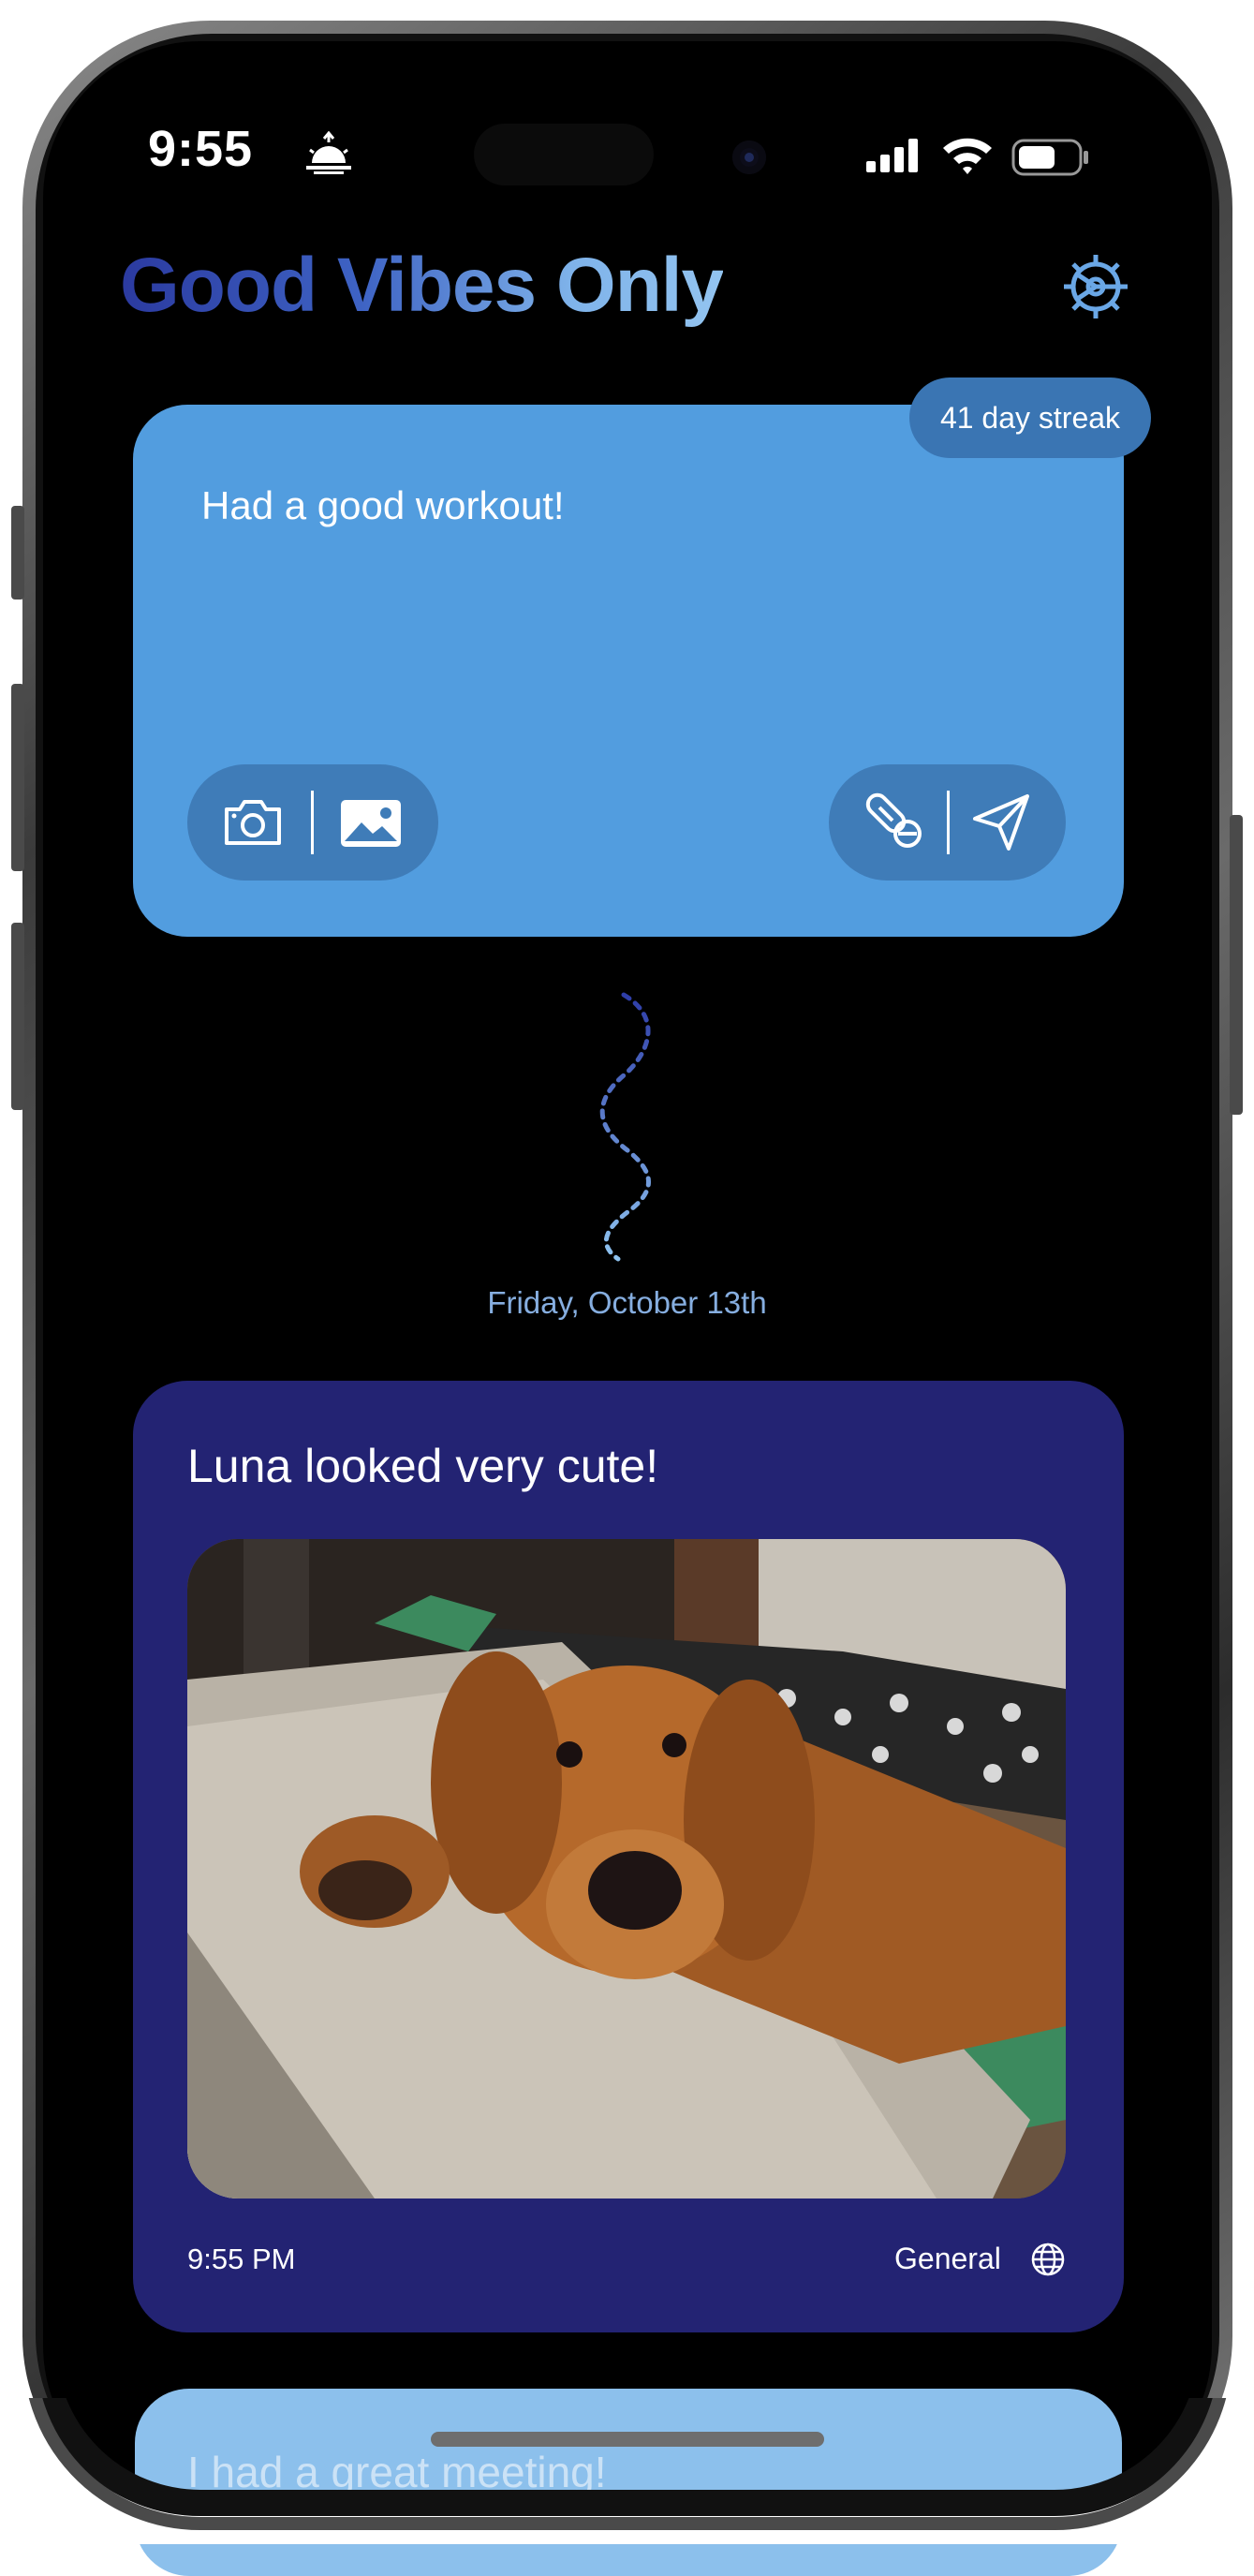  What do you see at coordinates (1001, 823) in the screenshot?
I see `send-icon` at bounding box center [1001, 823].